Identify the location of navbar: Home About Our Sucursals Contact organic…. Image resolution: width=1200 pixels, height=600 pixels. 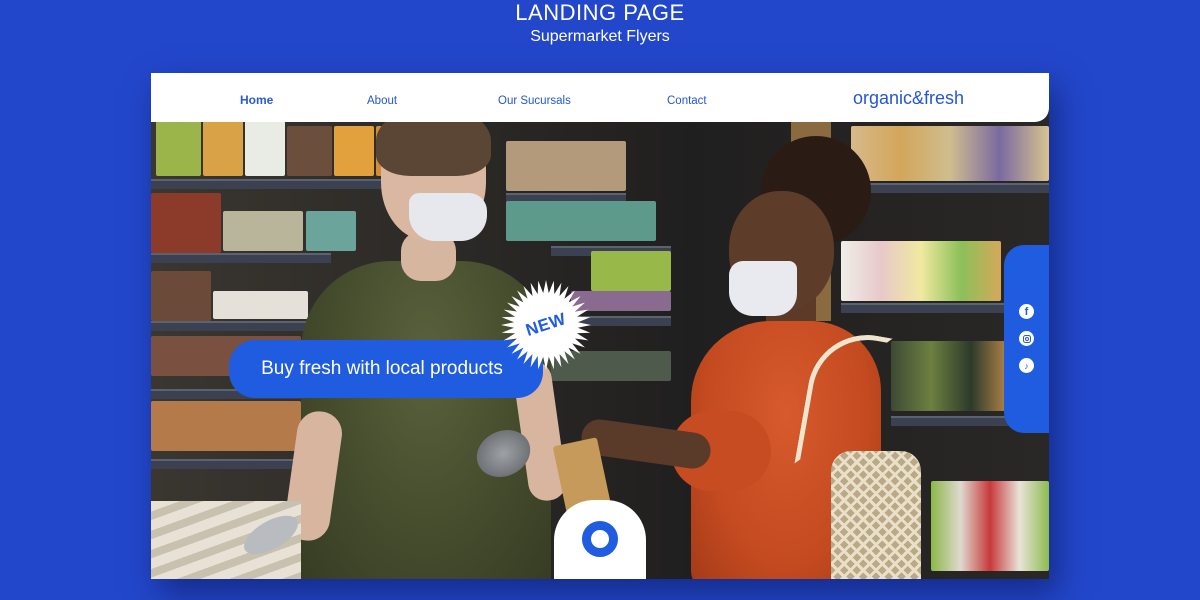
(600, 97).